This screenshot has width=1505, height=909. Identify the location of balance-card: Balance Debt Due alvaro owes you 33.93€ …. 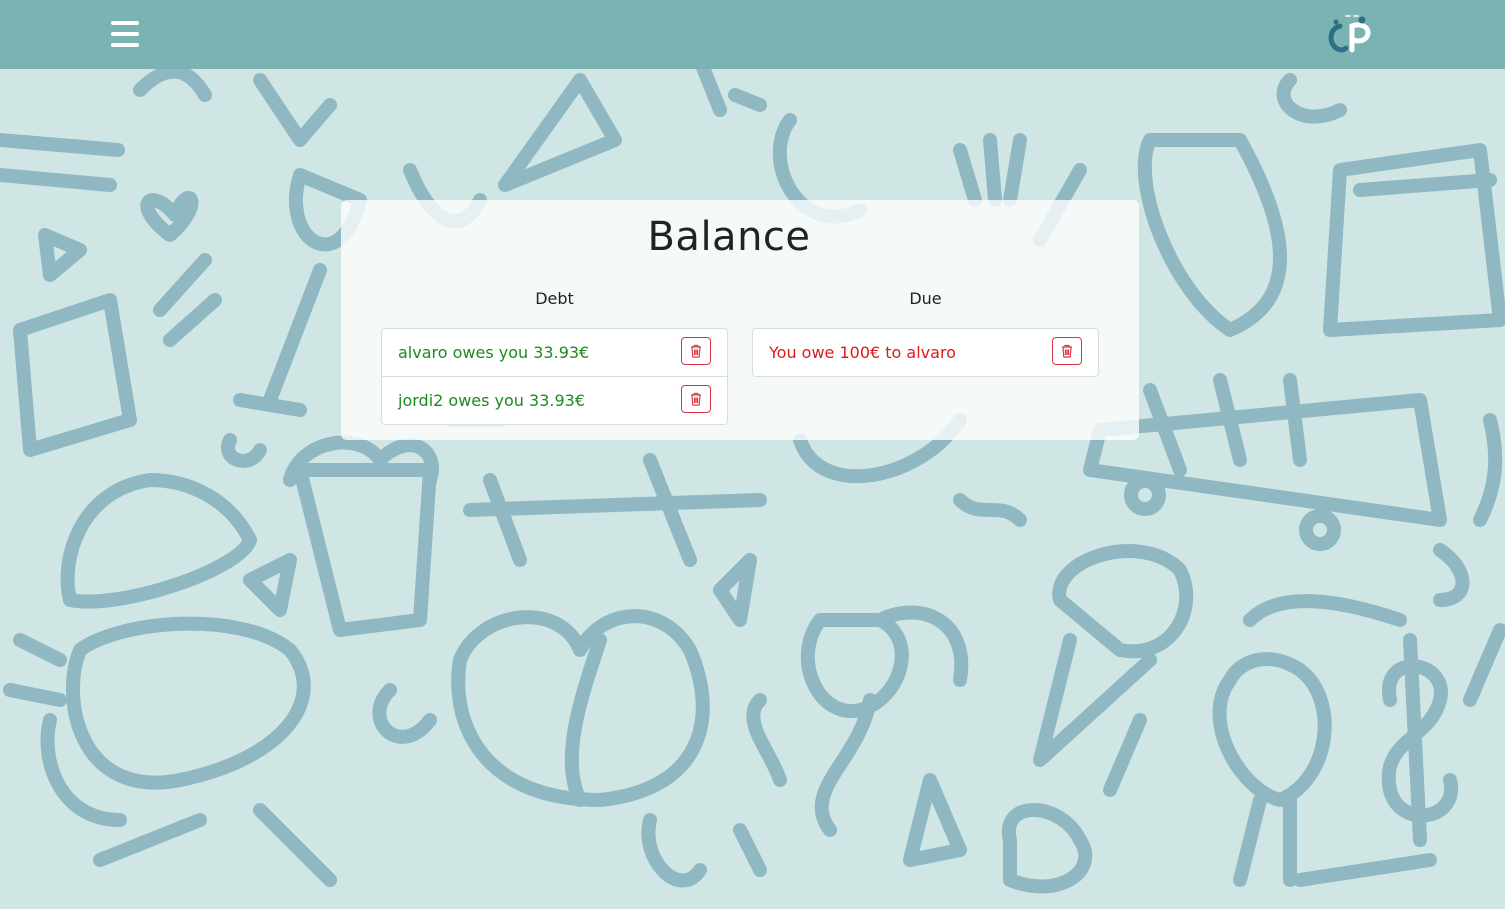
(740, 320).